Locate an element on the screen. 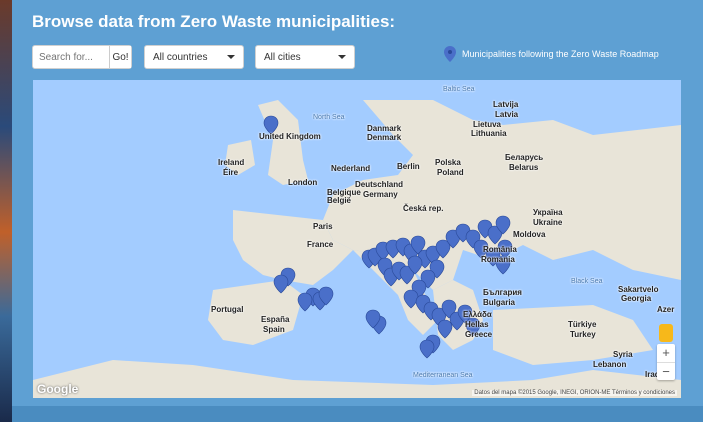  map-label: Lebanon is located at coordinates (610, 364).